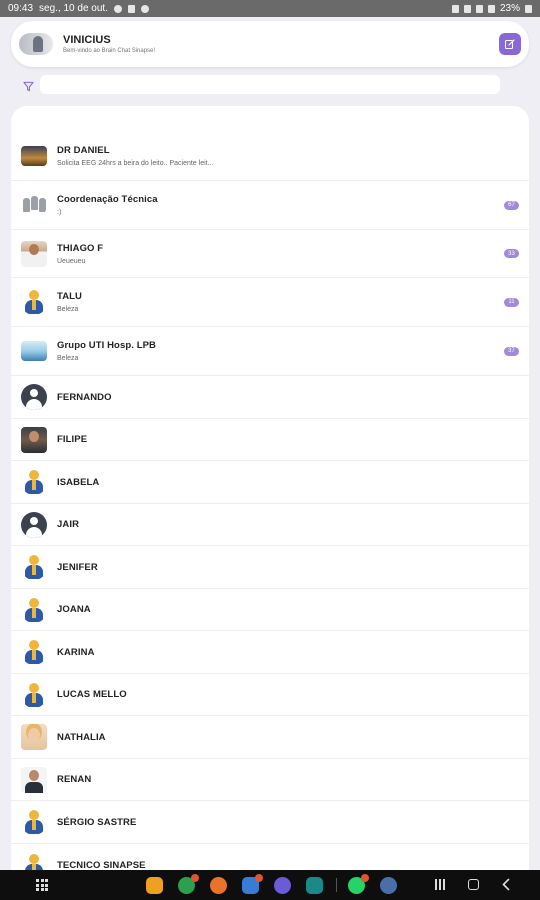 The image size is (540, 900). Describe the element at coordinates (270, 695) in the screenshot. I see `chat-row-lucas-mello: LUCAS MELLO` at that location.